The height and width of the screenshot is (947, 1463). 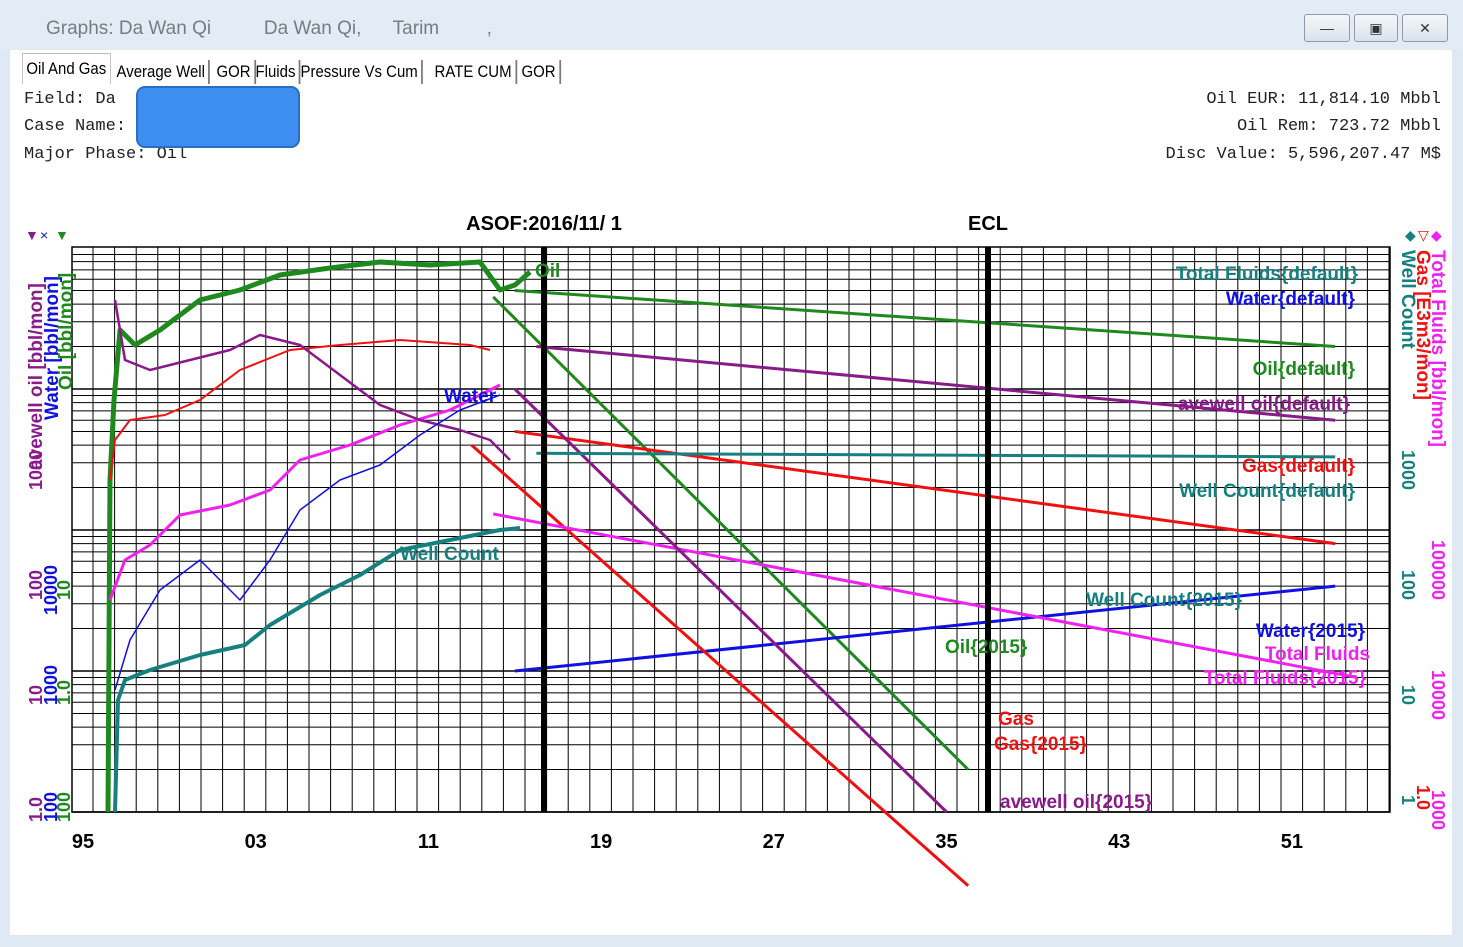 What do you see at coordinates (1076, 802) in the screenshot?
I see `series-label: avewell oil{2015}` at bounding box center [1076, 802].